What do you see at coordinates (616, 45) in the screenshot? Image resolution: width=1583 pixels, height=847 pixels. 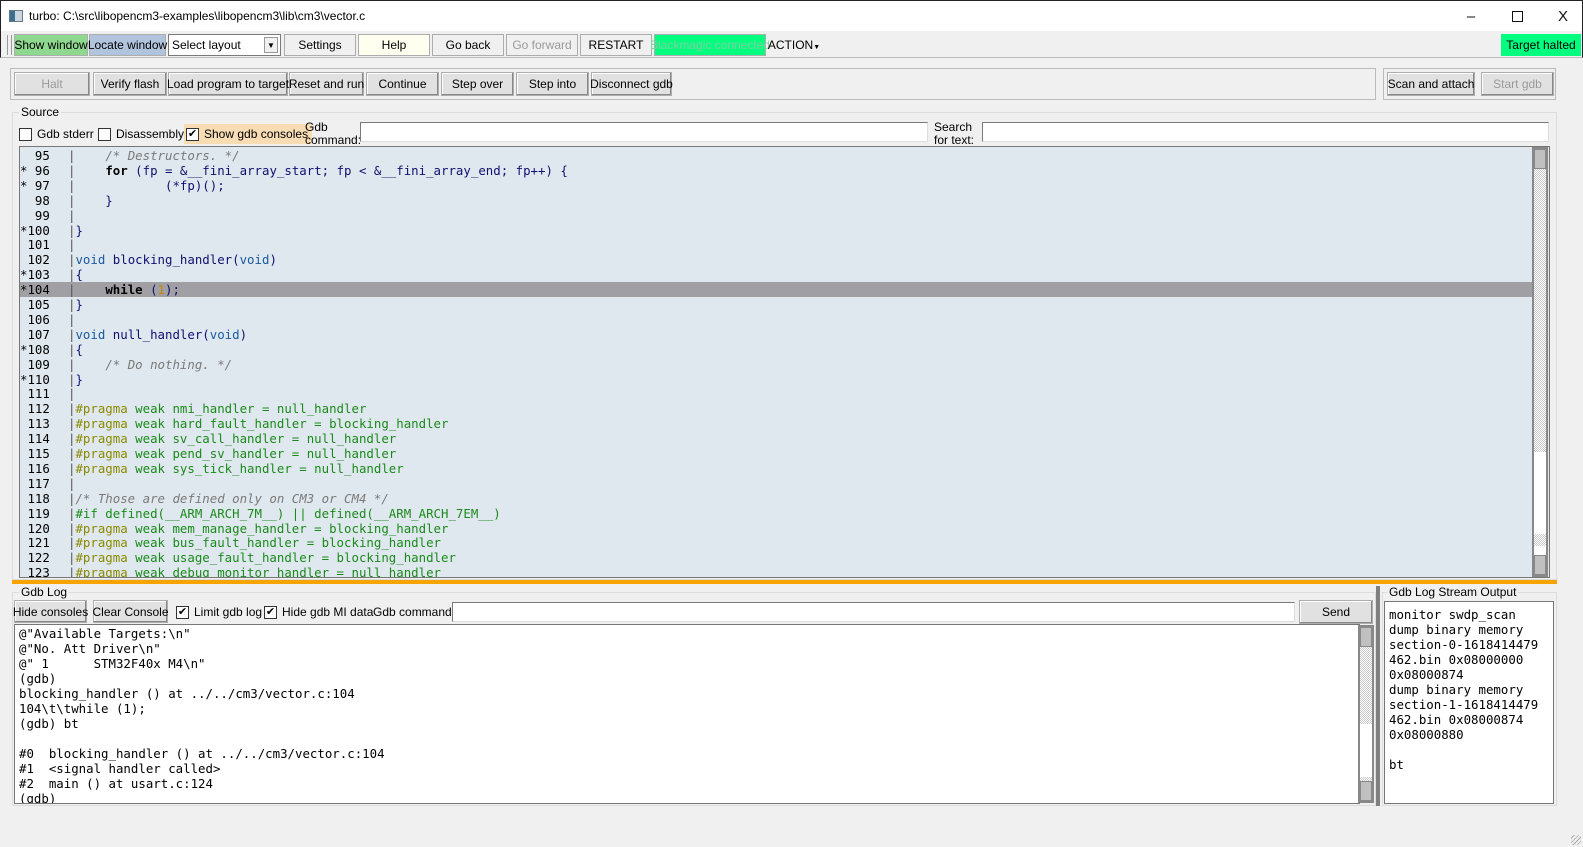 I see `restart-button: RESTART` at bounding box center [616, 45].